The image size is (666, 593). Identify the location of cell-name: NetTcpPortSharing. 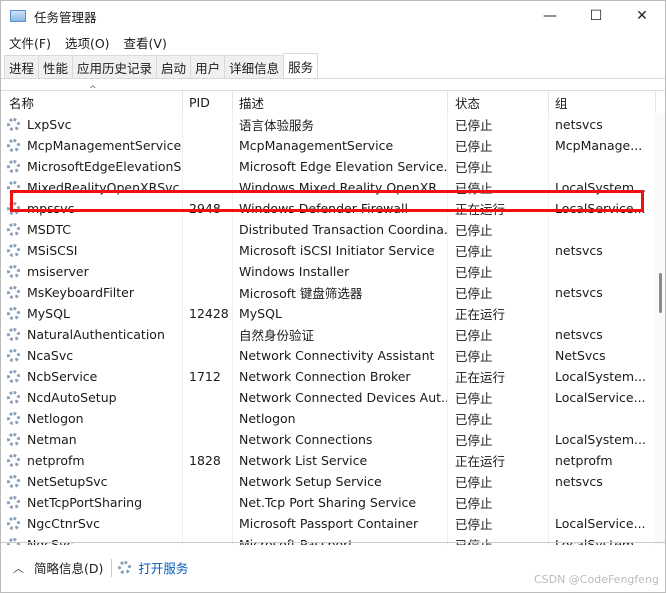
(92, 502).